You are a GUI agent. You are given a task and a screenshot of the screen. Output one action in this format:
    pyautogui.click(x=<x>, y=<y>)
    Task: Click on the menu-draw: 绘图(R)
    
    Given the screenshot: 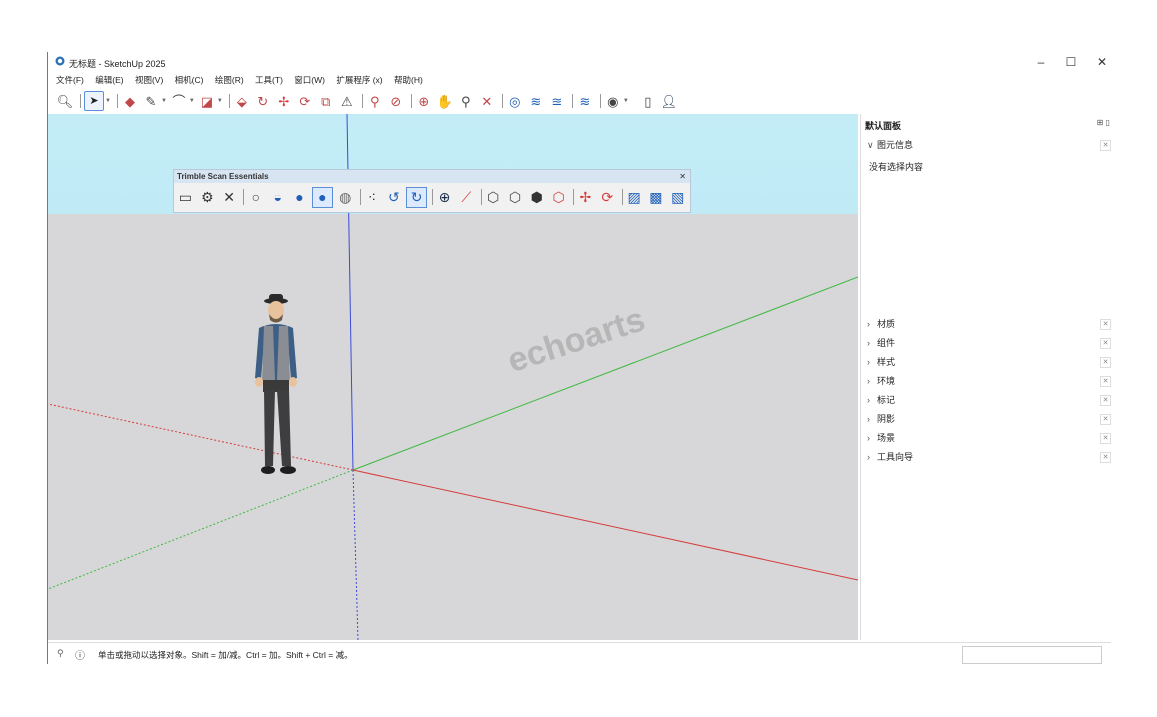 What is the action you would take?
    pyautogui.click(x=229, y=80)
    